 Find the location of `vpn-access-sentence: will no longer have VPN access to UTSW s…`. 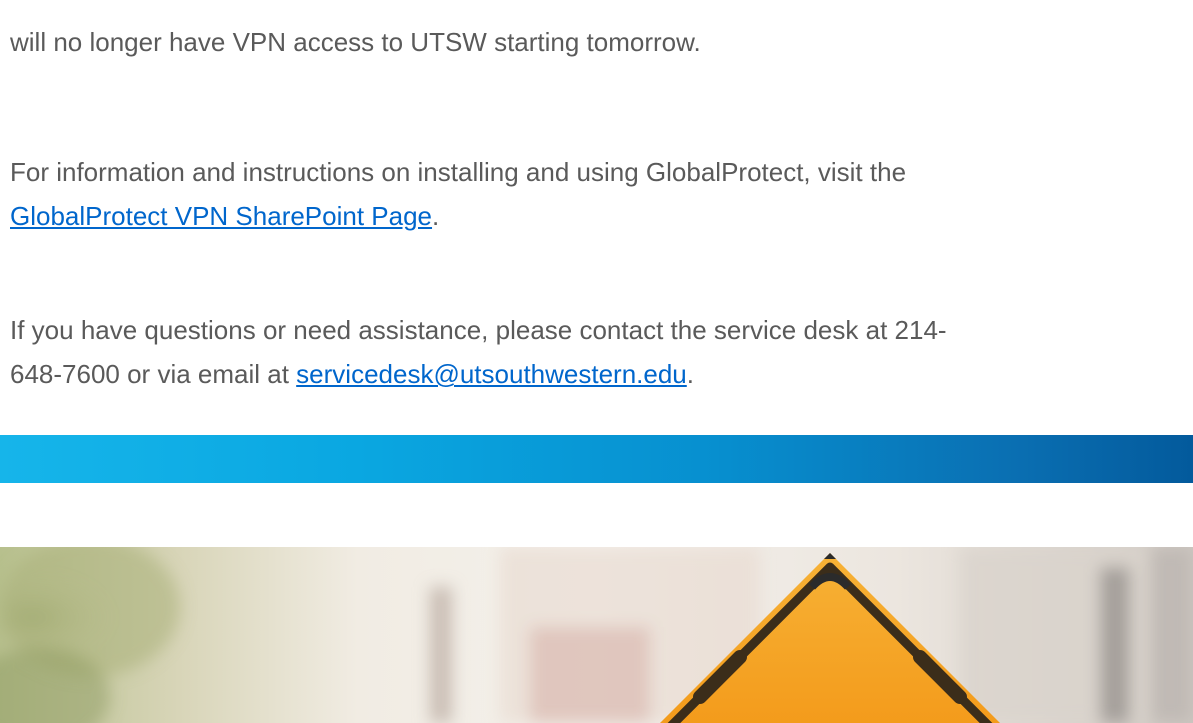

vpn-access-sentence: will no longer have VPN access to UTSW s… is located at coordinates (355, 42).